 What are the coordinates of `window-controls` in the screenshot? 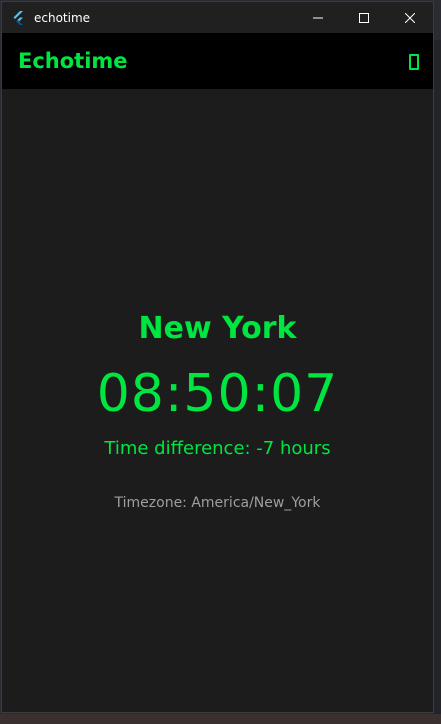 It's located at (364, 17).